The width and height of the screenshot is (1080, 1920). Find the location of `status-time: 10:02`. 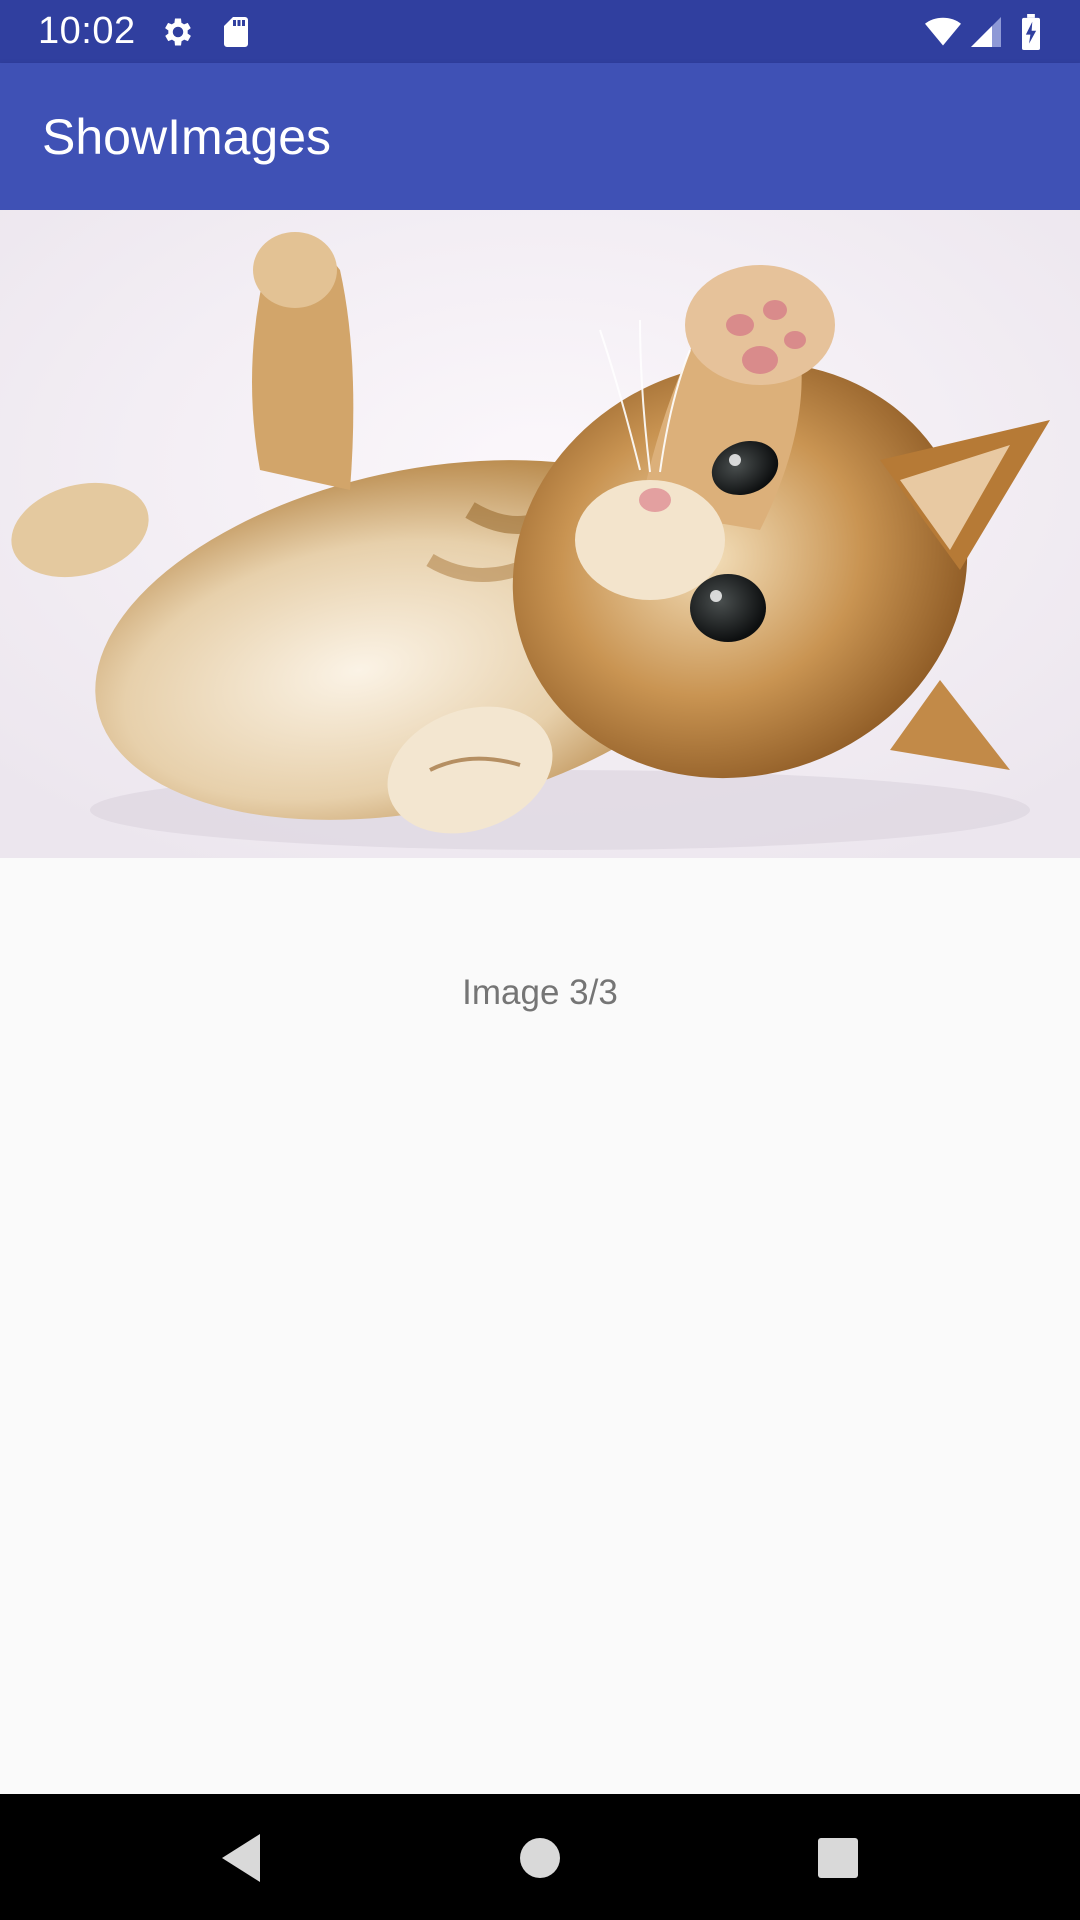

status-time: 10:02 is located at coordinates (87, 31).